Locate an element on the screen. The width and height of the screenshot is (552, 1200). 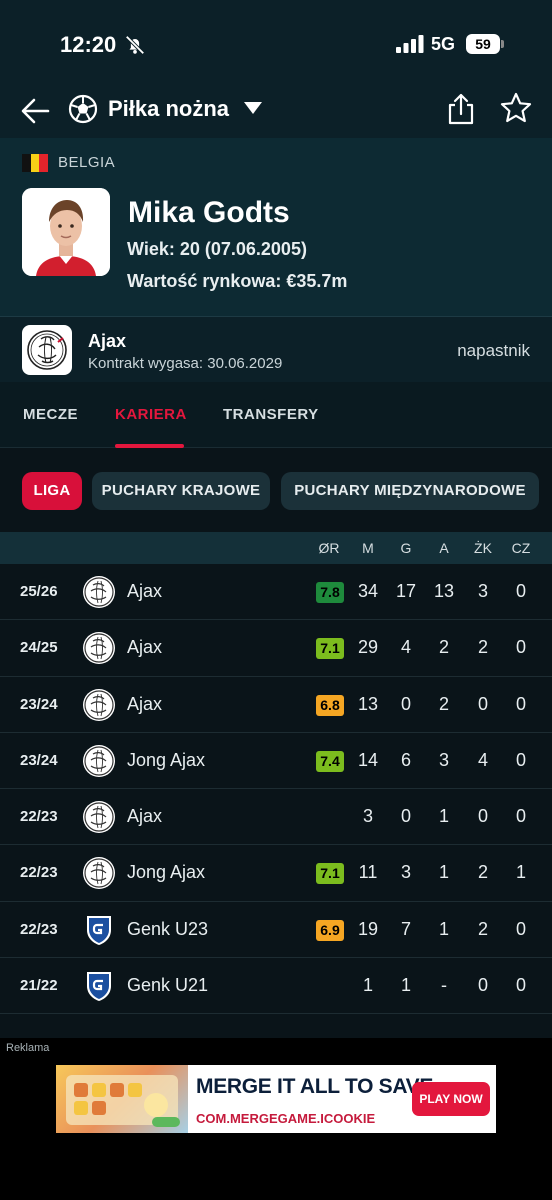
table-row: 22/23 Ajax 3 0 1 0 0 is located at coordinates (276, 817).